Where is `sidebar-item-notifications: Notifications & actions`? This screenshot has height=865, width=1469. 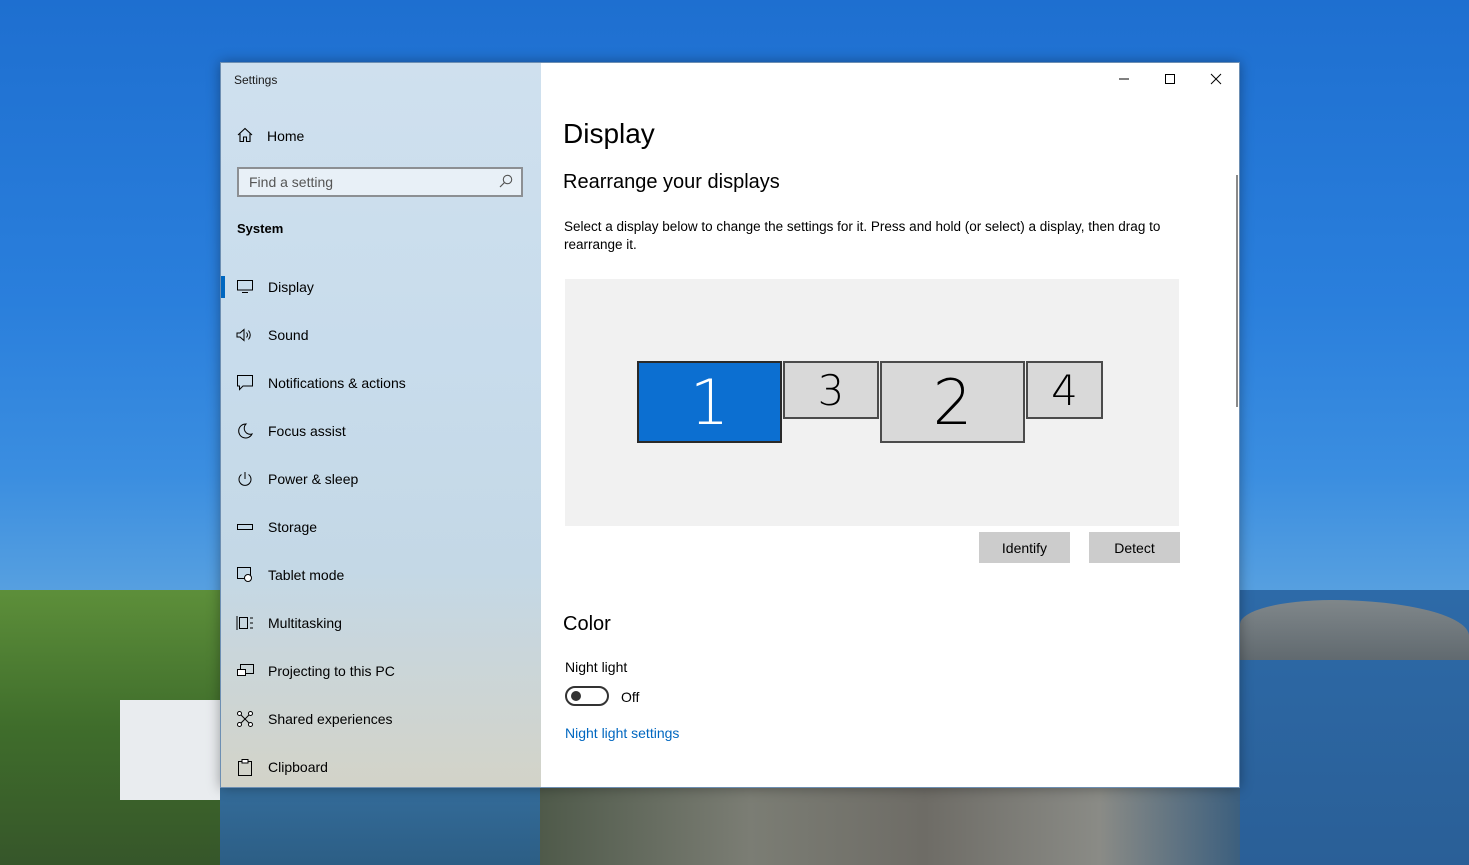 sidebar-item-notifications: Notifications & actions is located at coordinates (381, 383).